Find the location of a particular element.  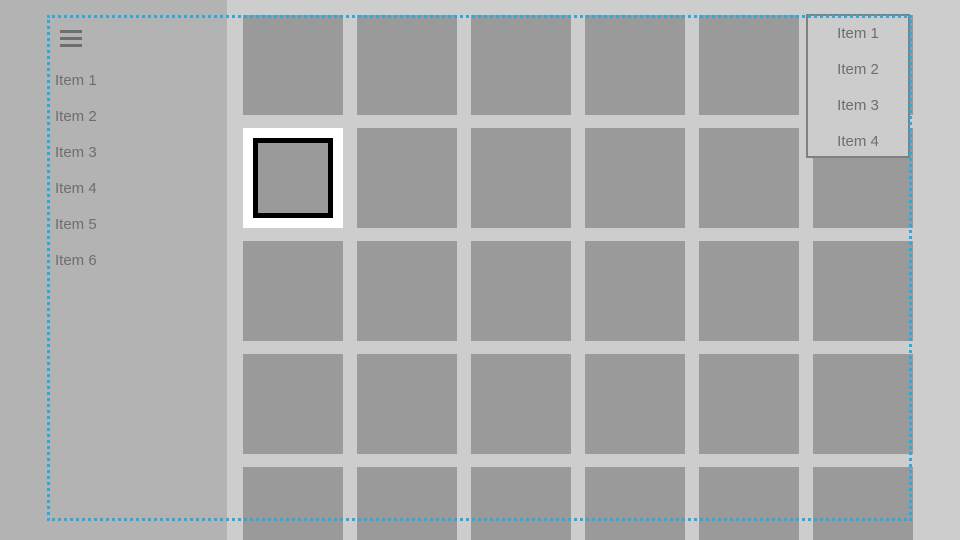

dropdown-menu: Item 1 Item 2 Item 3 Item 4 is located at coordinates (858, 86).